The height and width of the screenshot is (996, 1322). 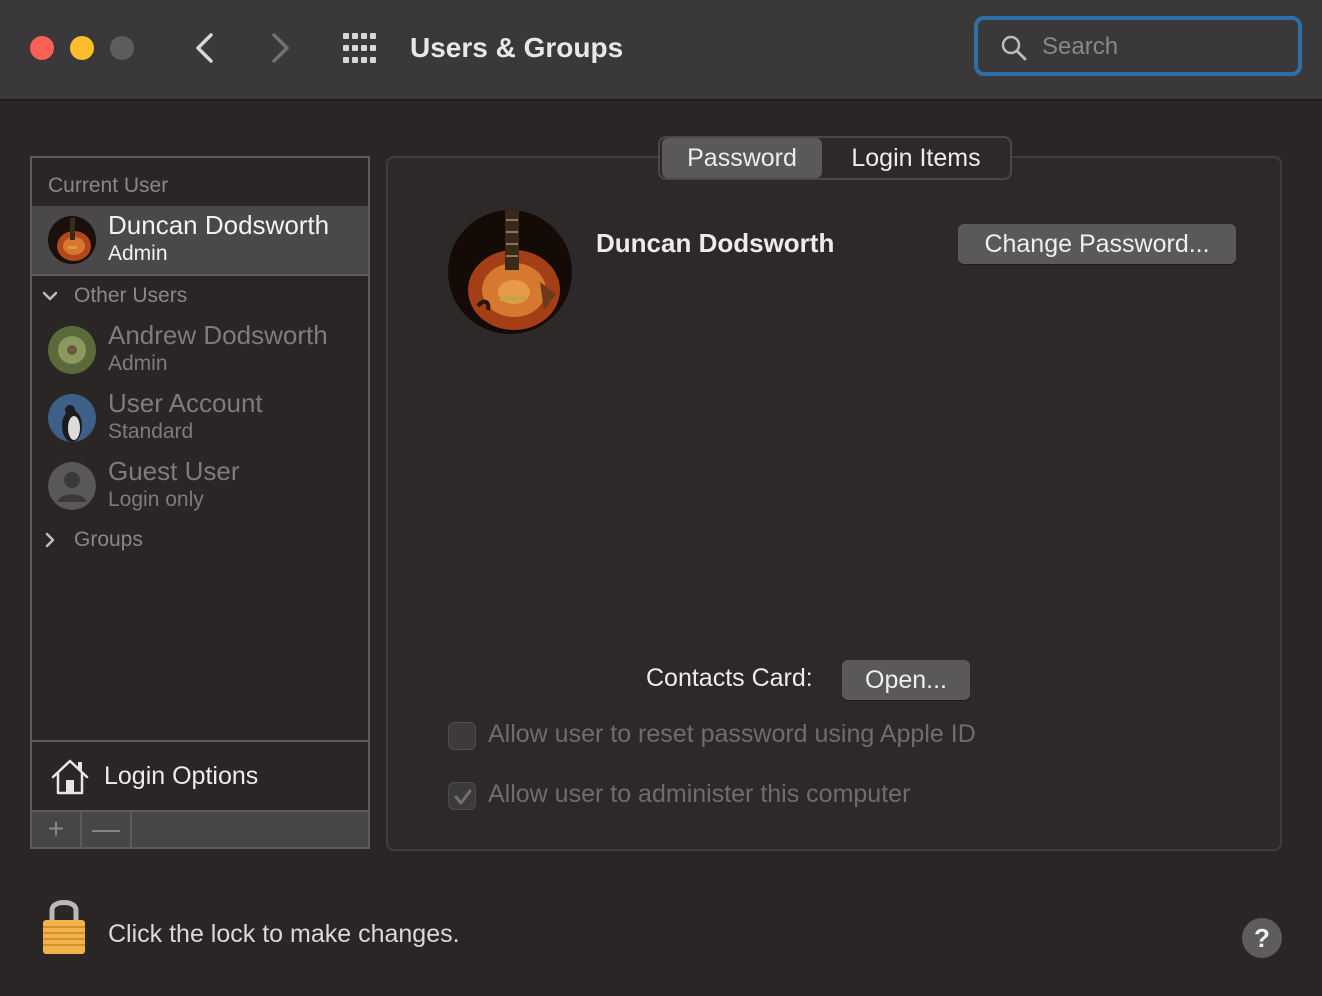 What do you see at coordinates (462, 736) in the screenshot?
I see `reset-password-apple-id-checkbox` at bounding box center [462, 736].